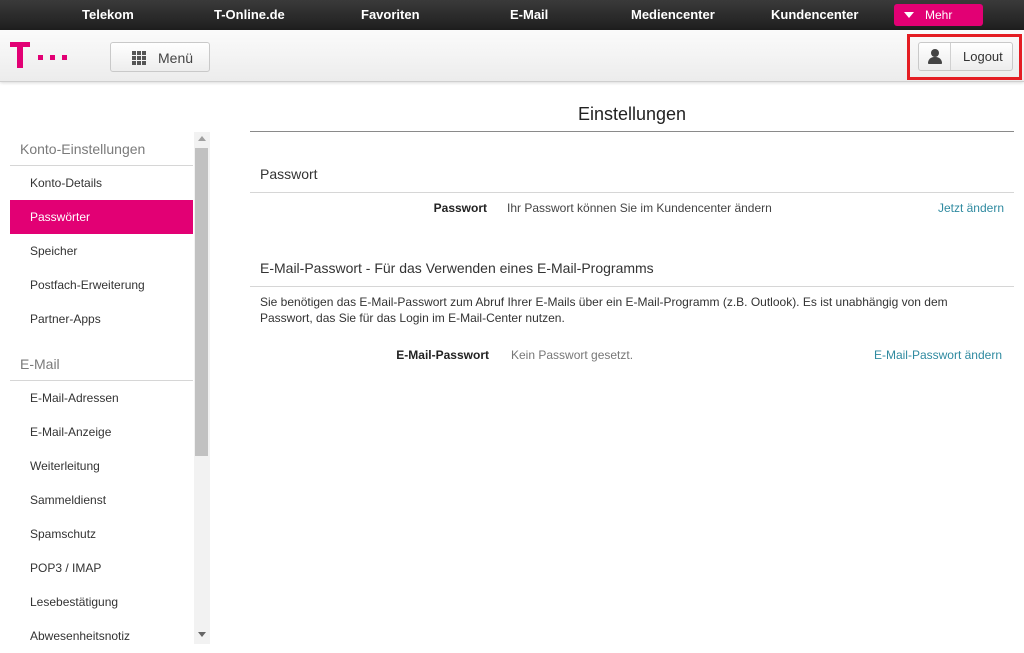  What do you see at coordinates (101, 466) in the screenshot?
I see `sidebar-item-weiterleitung: Weiterleitung` at bounding box center [101, 466].